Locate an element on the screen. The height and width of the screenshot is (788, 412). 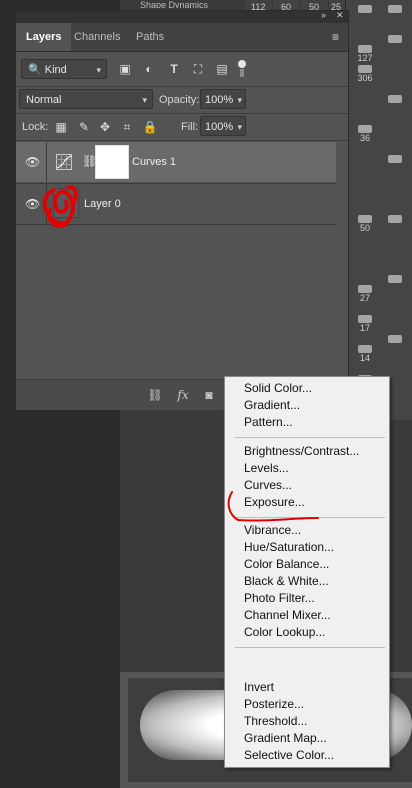
brush-preset: 127 is located at coordinates (365, 54).